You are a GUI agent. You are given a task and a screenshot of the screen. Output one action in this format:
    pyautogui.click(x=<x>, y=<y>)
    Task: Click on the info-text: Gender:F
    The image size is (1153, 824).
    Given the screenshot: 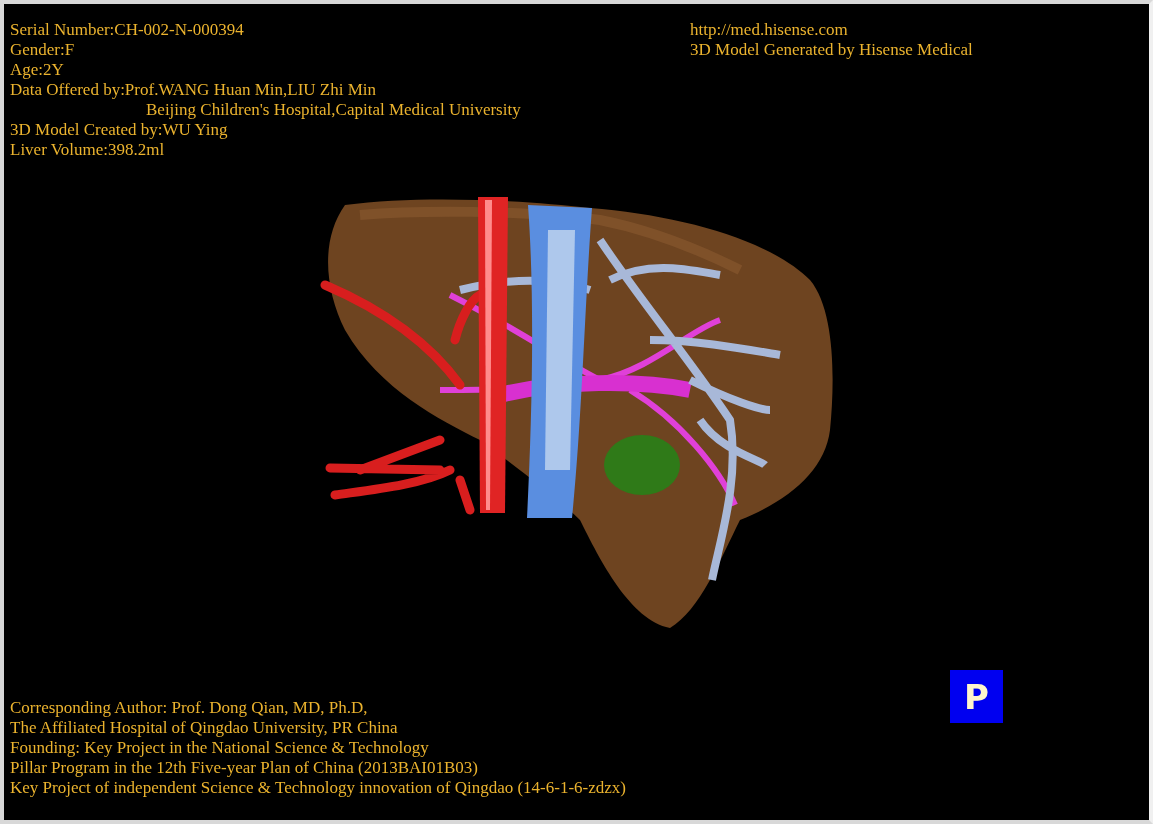 What is the action you would take?
    pyautogui.click(x=42, y=50)
    